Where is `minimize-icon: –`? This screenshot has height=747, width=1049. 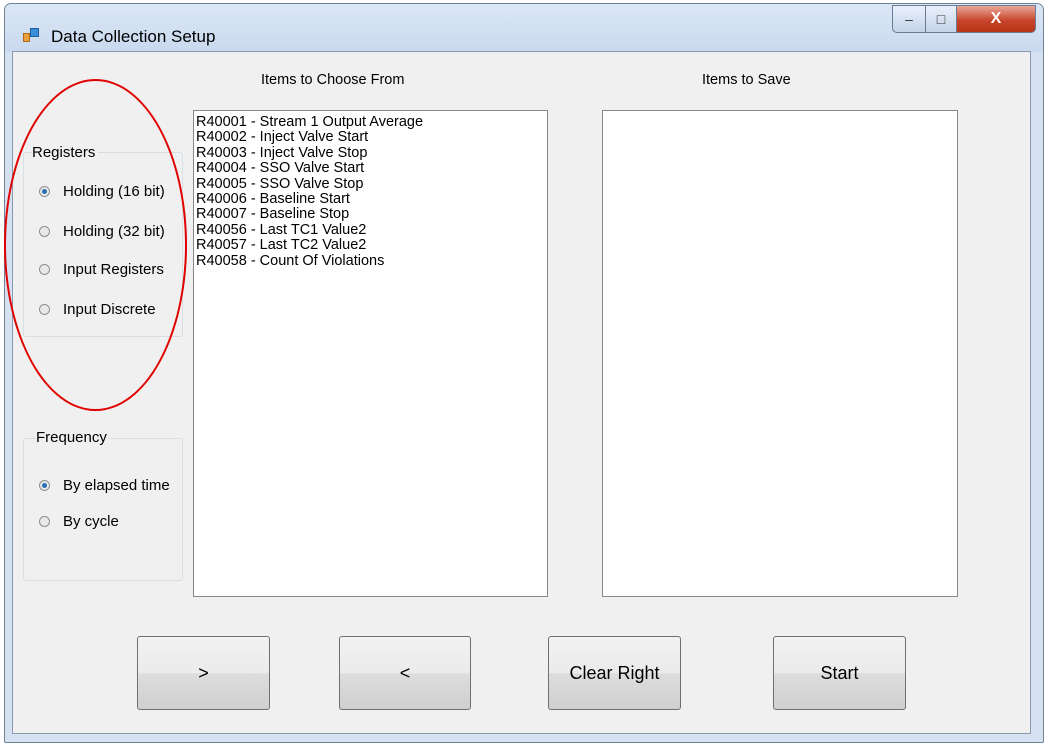 minimize-icon: – is located at coordinates (909, 19).